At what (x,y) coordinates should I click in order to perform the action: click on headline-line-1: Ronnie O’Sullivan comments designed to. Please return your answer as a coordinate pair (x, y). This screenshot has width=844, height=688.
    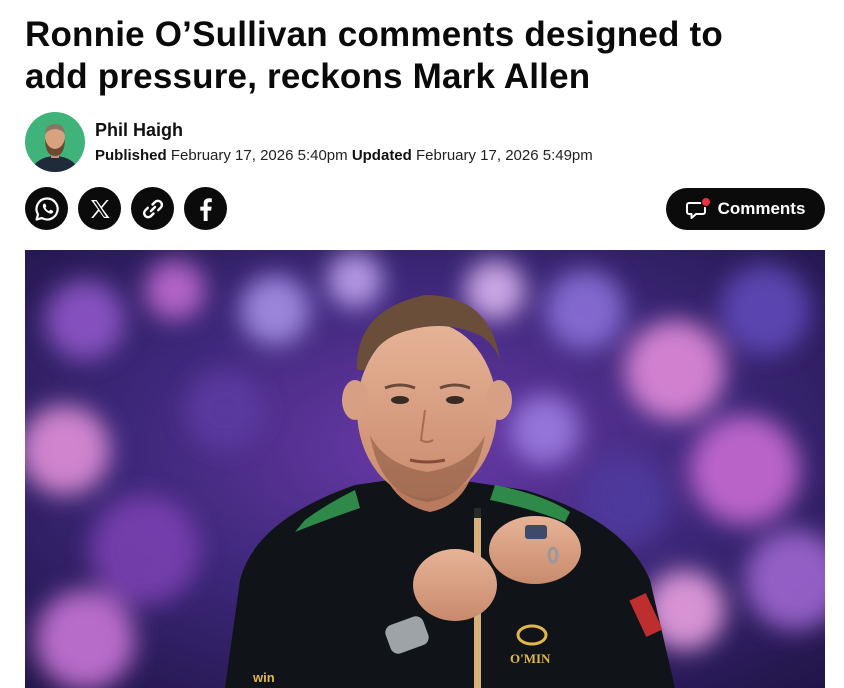
    Looking at the image, I should click on (374, 34).